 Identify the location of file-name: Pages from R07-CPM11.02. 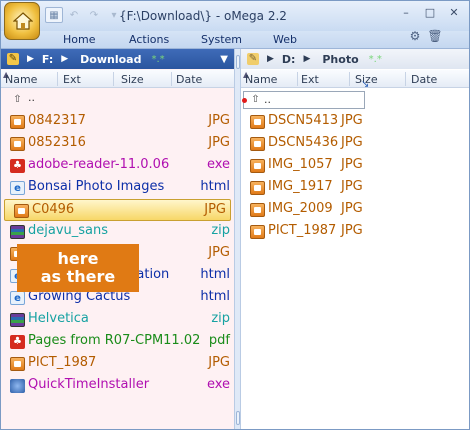
(114, 340).